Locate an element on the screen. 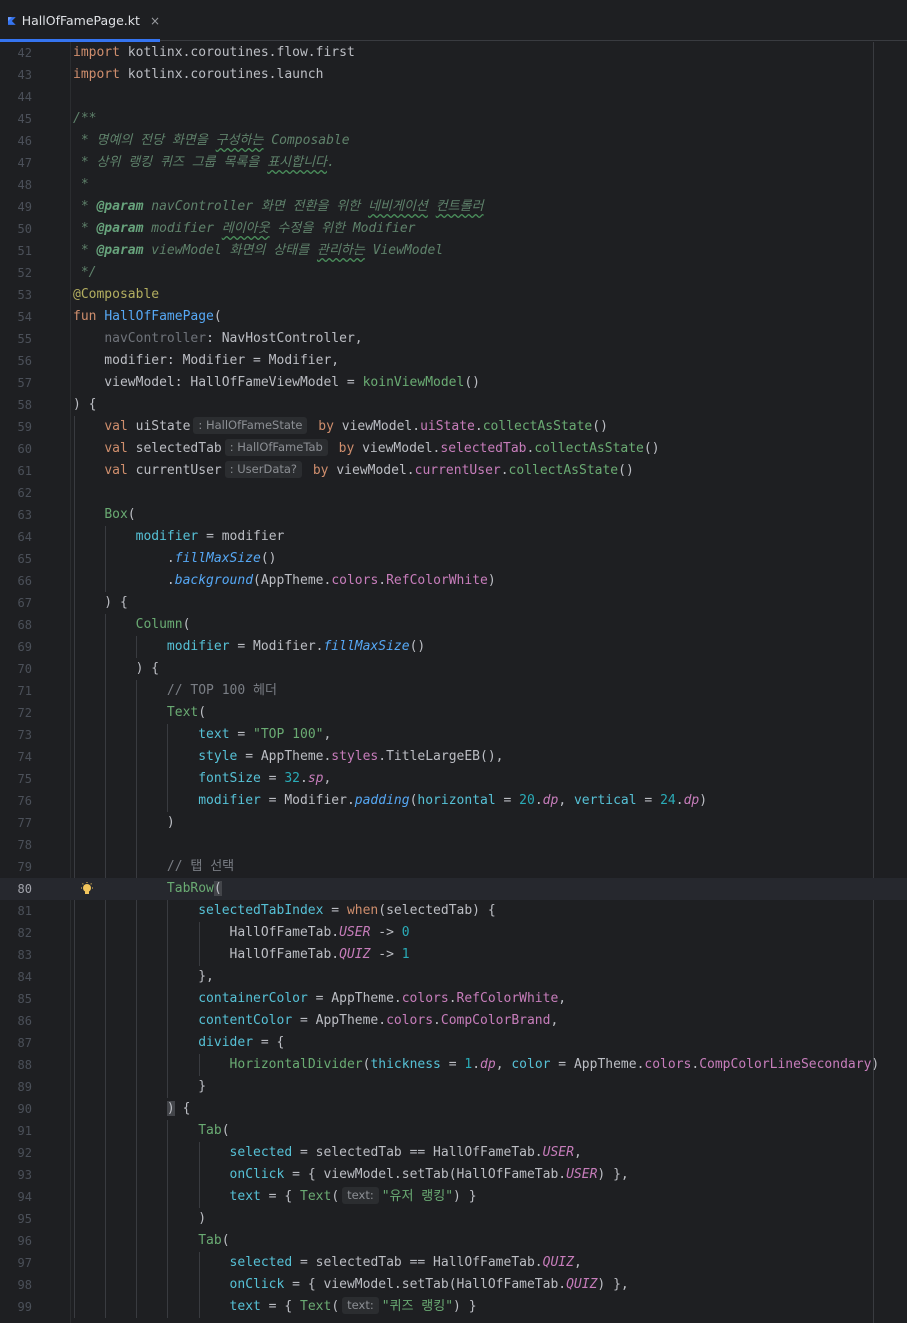 This screenshot has width=907, height=1323. code-token: = modifier is located at coordinates (241, 536).